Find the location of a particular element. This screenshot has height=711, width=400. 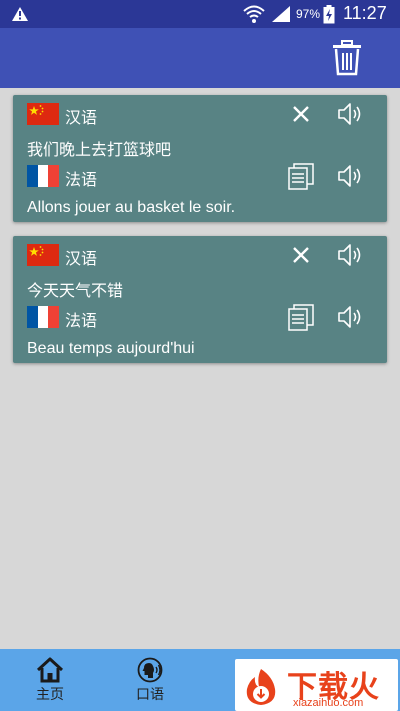

signal-icon is located at coordinates (281, 14).